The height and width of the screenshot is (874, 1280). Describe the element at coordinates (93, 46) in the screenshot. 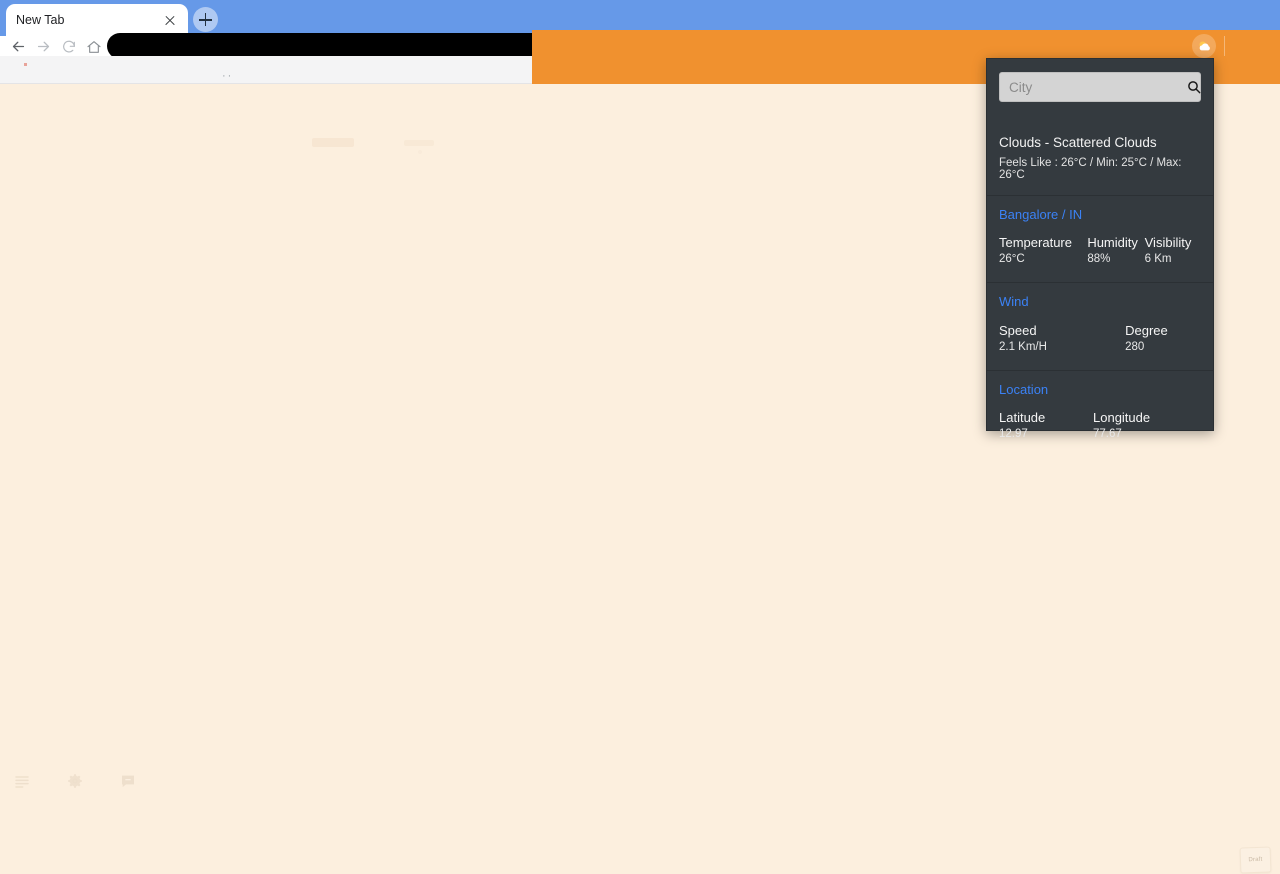

I see `home-icon` at that location.